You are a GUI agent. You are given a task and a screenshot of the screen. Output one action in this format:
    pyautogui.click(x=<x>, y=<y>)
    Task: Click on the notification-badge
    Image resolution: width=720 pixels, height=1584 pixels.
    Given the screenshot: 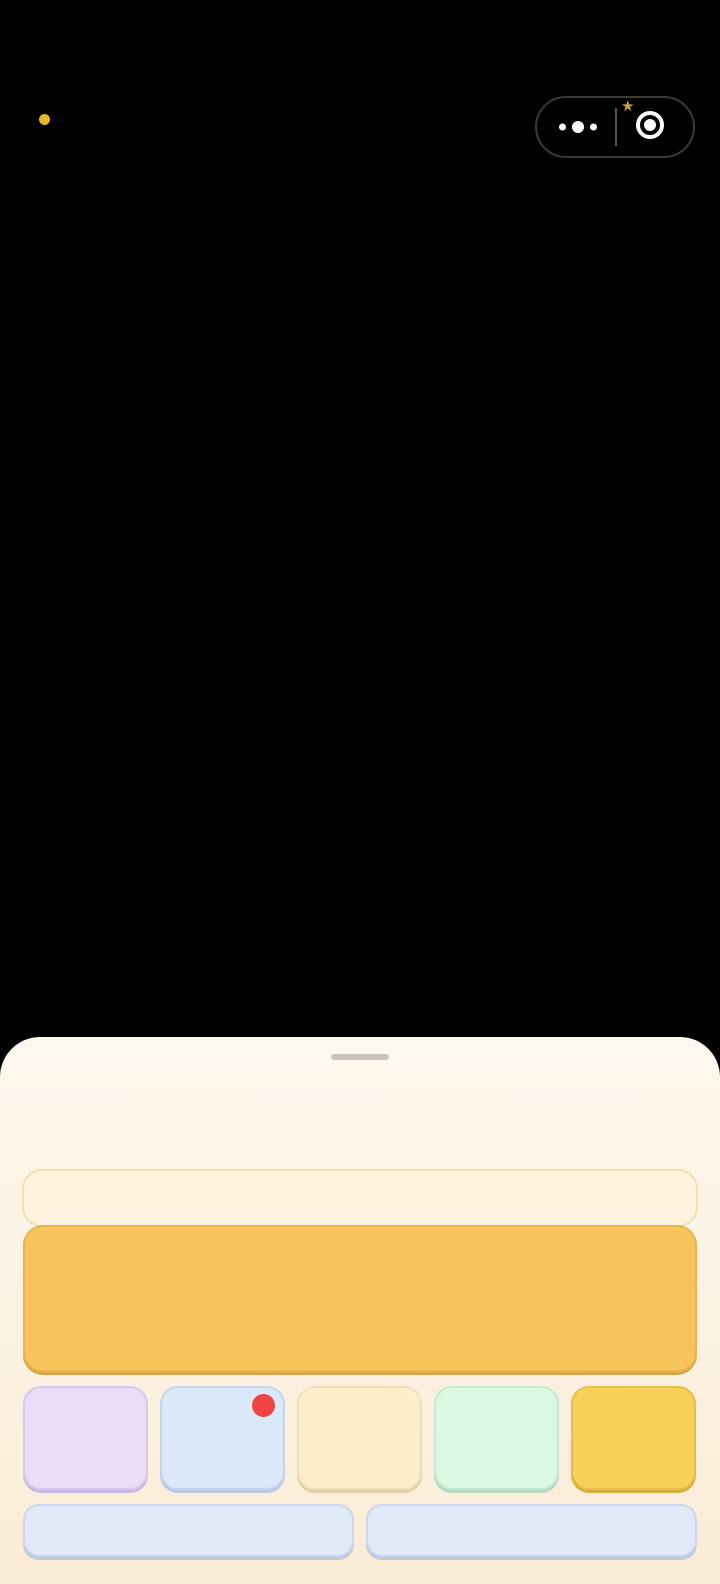 What is the action you would take?
    pyautogui.click(x=263, y=1405)
    